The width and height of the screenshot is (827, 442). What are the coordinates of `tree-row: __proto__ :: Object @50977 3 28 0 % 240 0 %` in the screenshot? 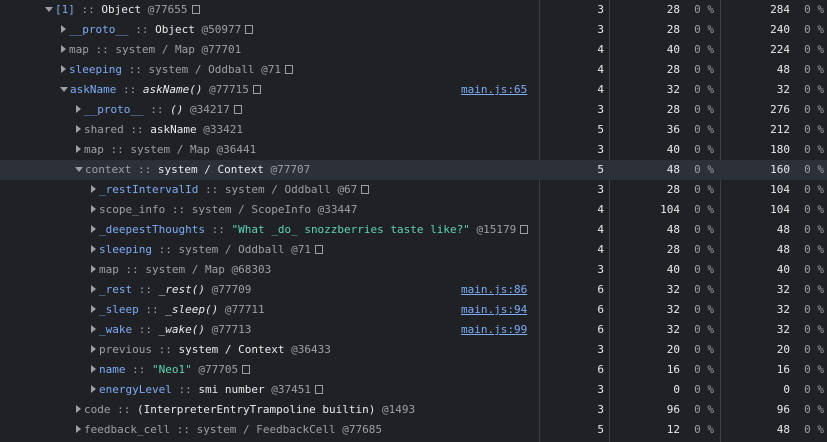 It's located at (413, 30).